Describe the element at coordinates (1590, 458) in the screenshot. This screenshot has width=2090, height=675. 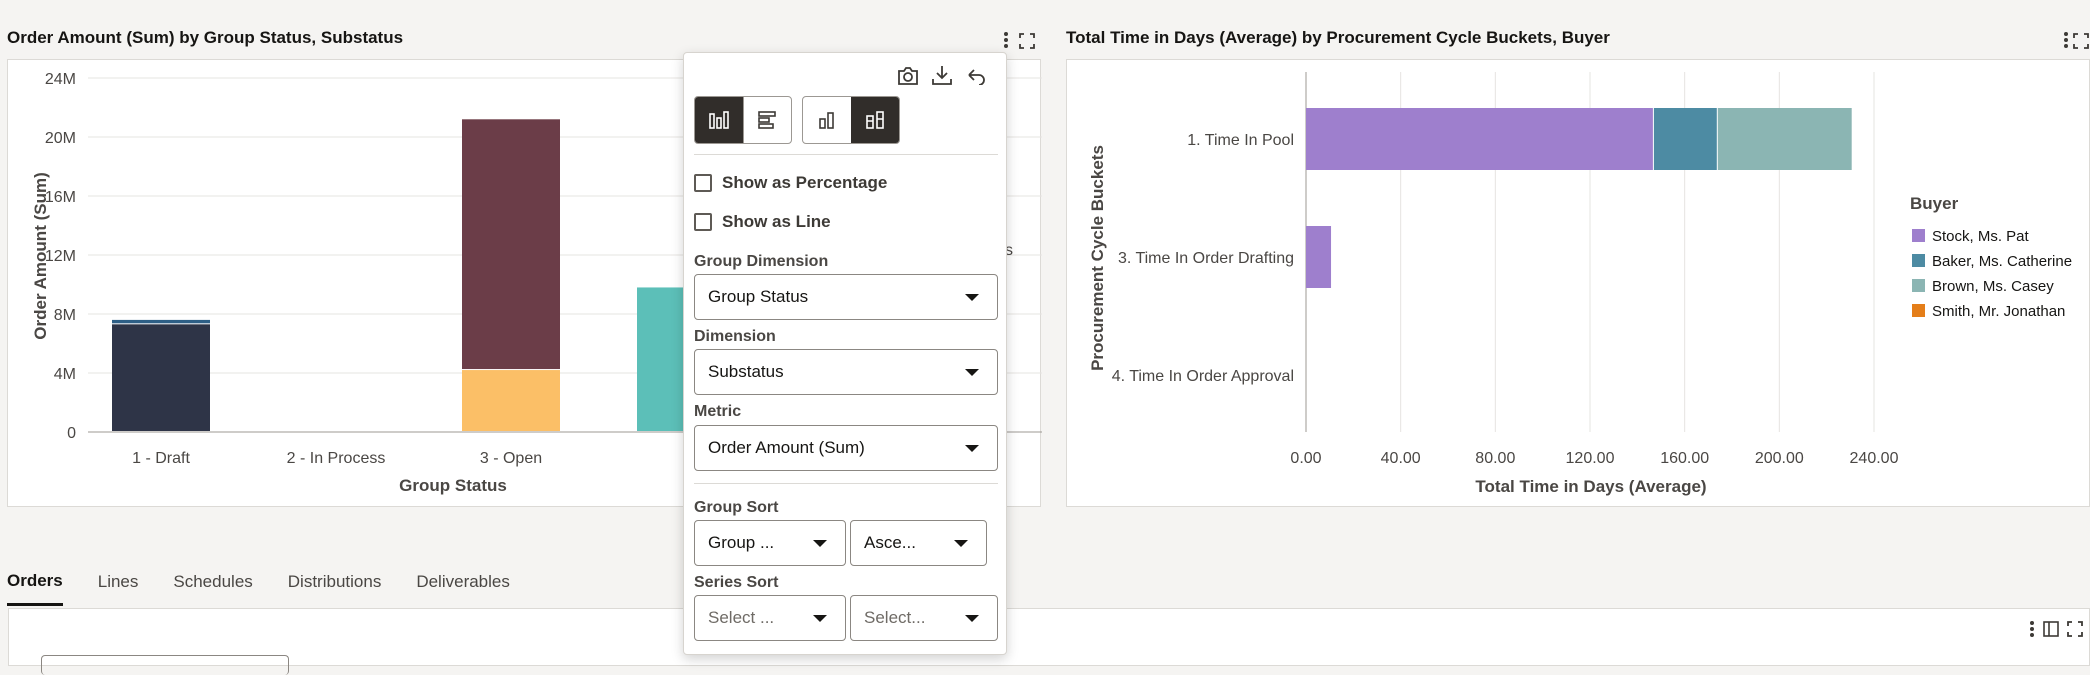
I see `x-tick-label: 120.00` at that location.